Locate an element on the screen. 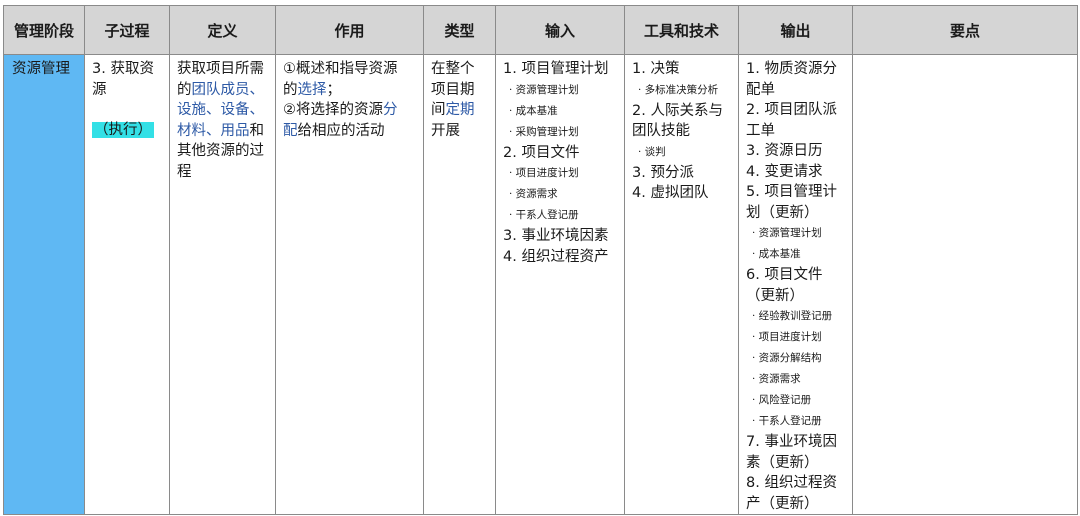  tool-item: 1. 决策 is located at coordinates (656, 69).